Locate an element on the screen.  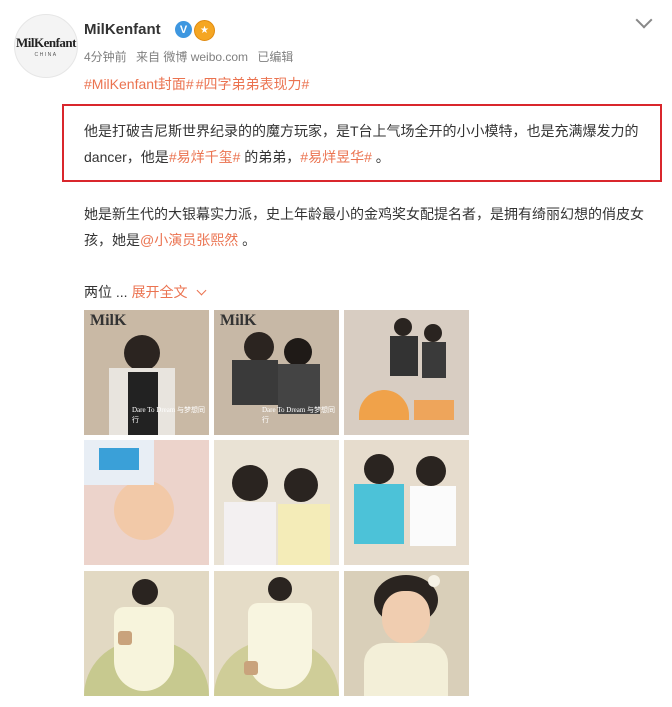
paragraph-text: 的弟弟， is located at coordinates (270, 157).